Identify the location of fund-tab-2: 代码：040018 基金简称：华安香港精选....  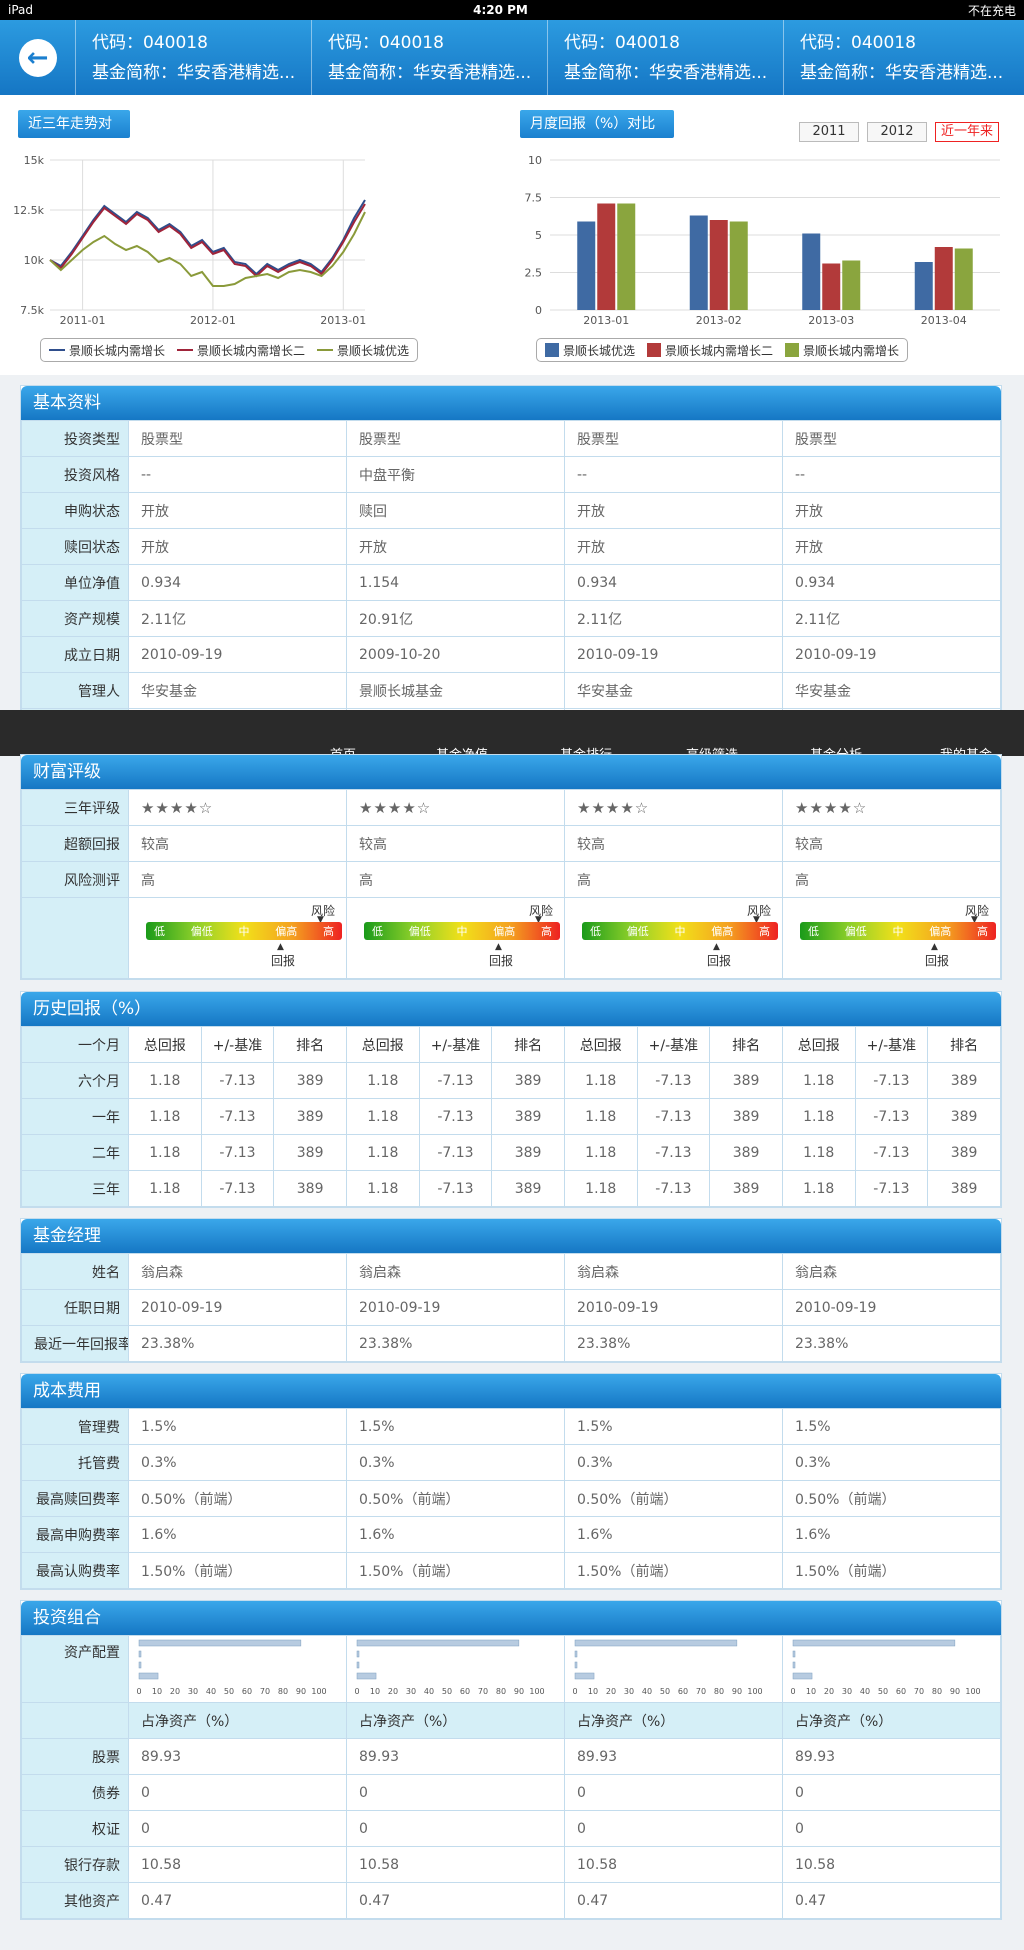
(429, 57).